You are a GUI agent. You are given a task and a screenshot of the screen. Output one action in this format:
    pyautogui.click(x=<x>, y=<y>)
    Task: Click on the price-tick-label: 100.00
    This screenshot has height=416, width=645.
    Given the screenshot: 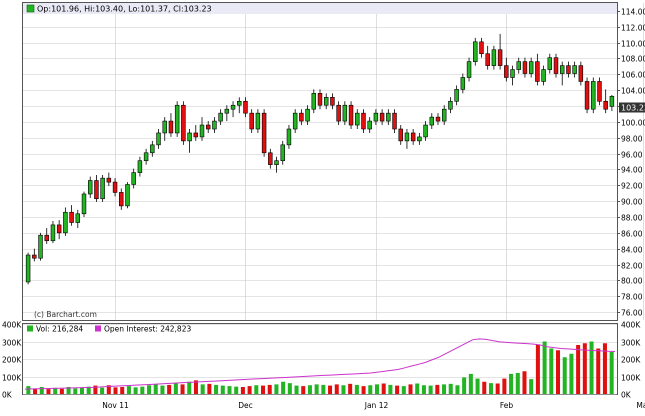 What is the action you would take?
    pyautogui.click(x=633, y=123)
    